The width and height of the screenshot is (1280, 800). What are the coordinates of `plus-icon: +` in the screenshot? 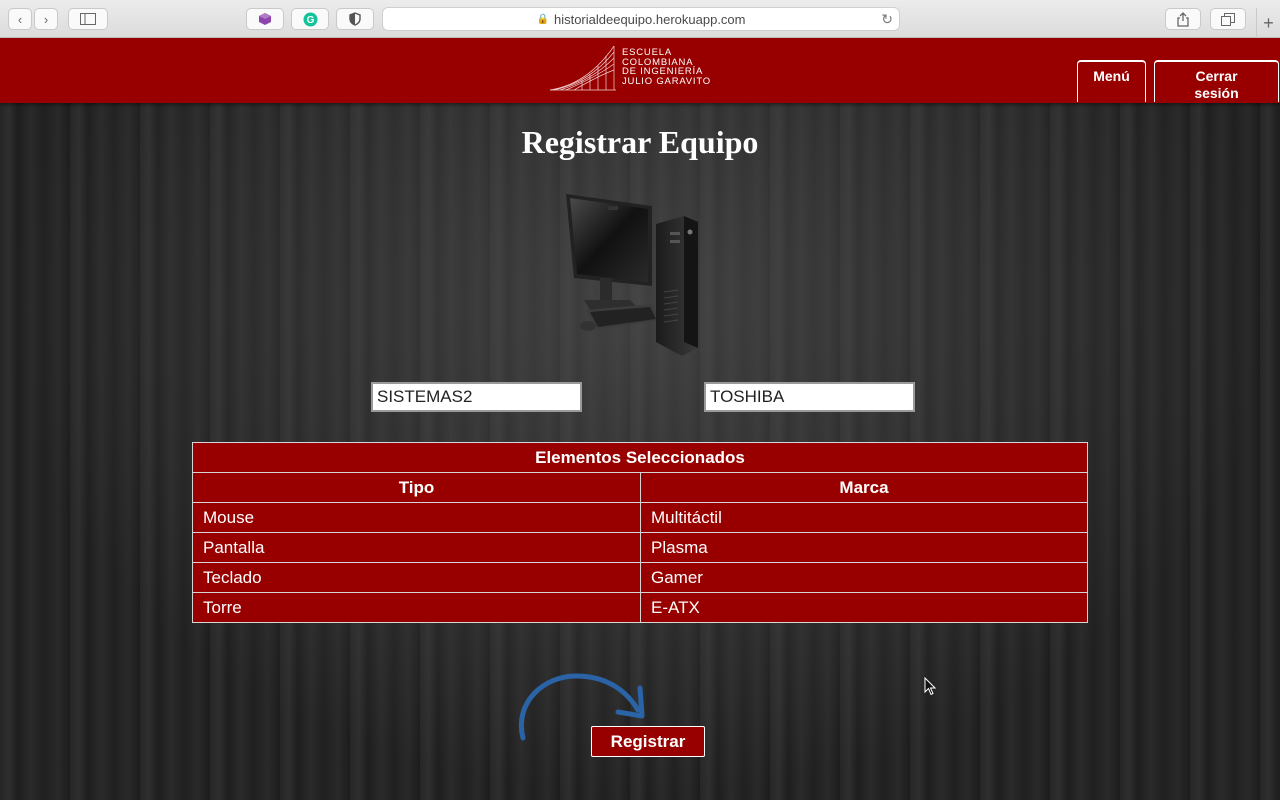 It's located at (1268, 22).